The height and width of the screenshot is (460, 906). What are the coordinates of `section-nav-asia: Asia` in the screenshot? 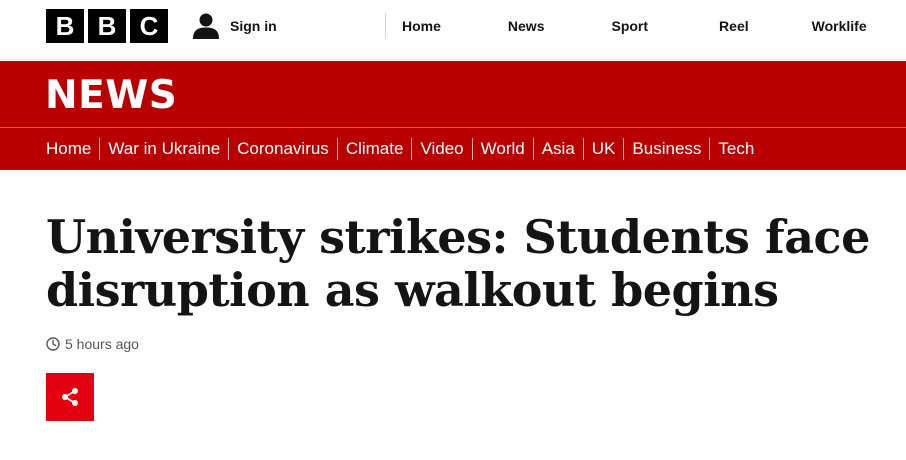 It's located at (557, 149).